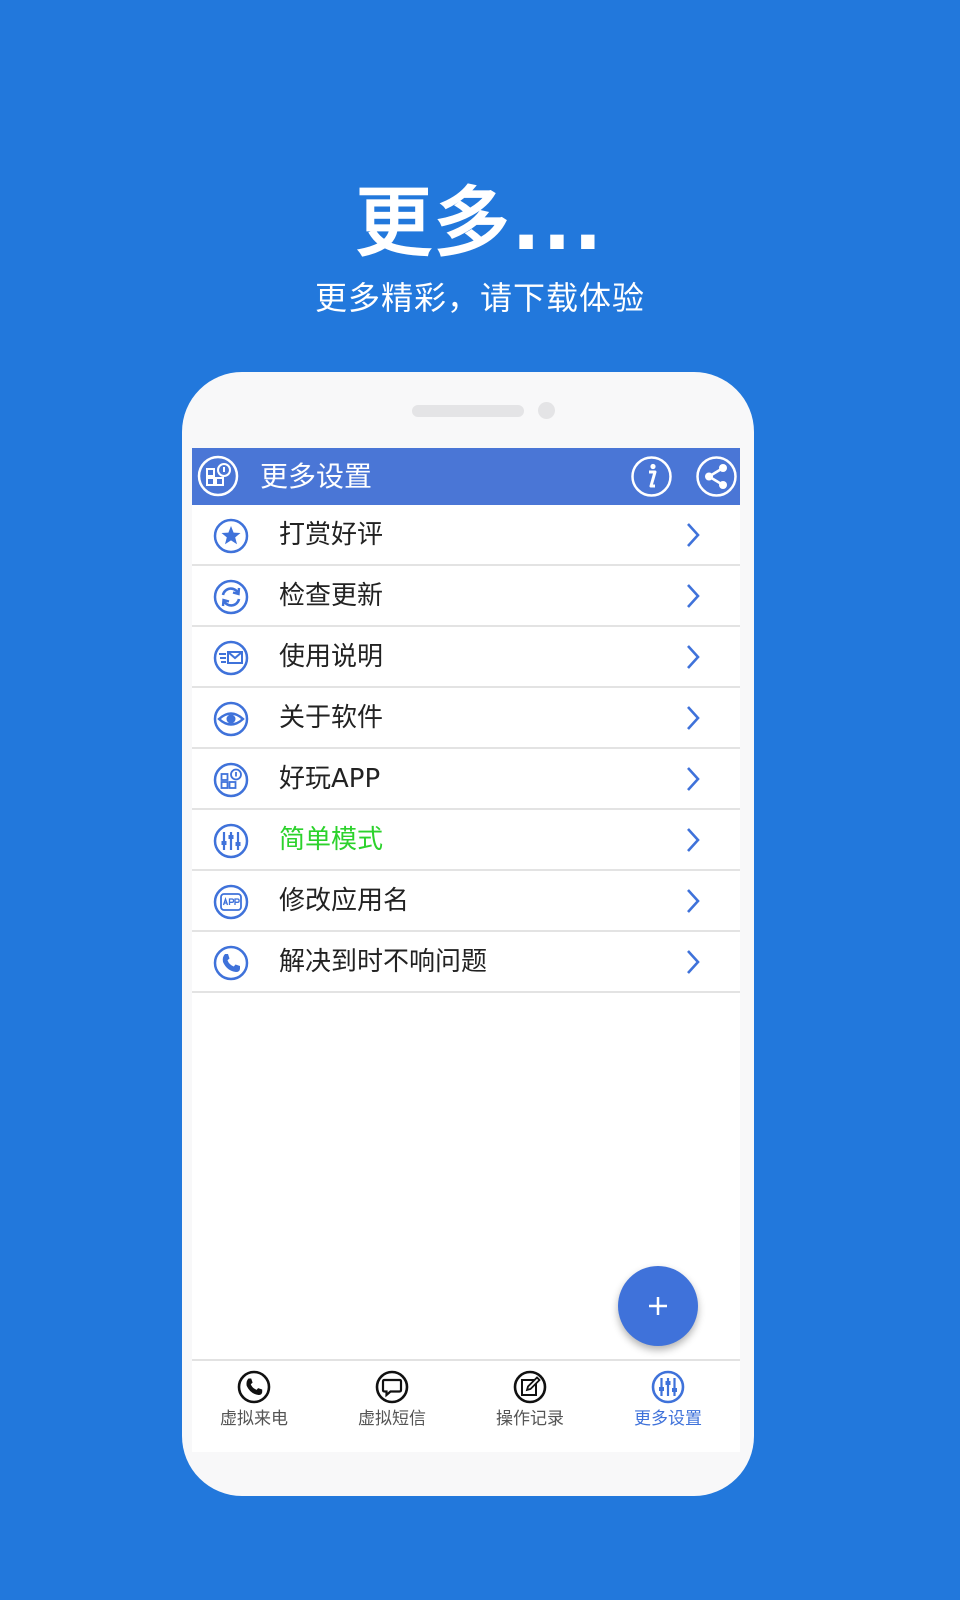  Describe the element at coordinates (716, 476) in the screenshot. I see `share-icon` at that location.